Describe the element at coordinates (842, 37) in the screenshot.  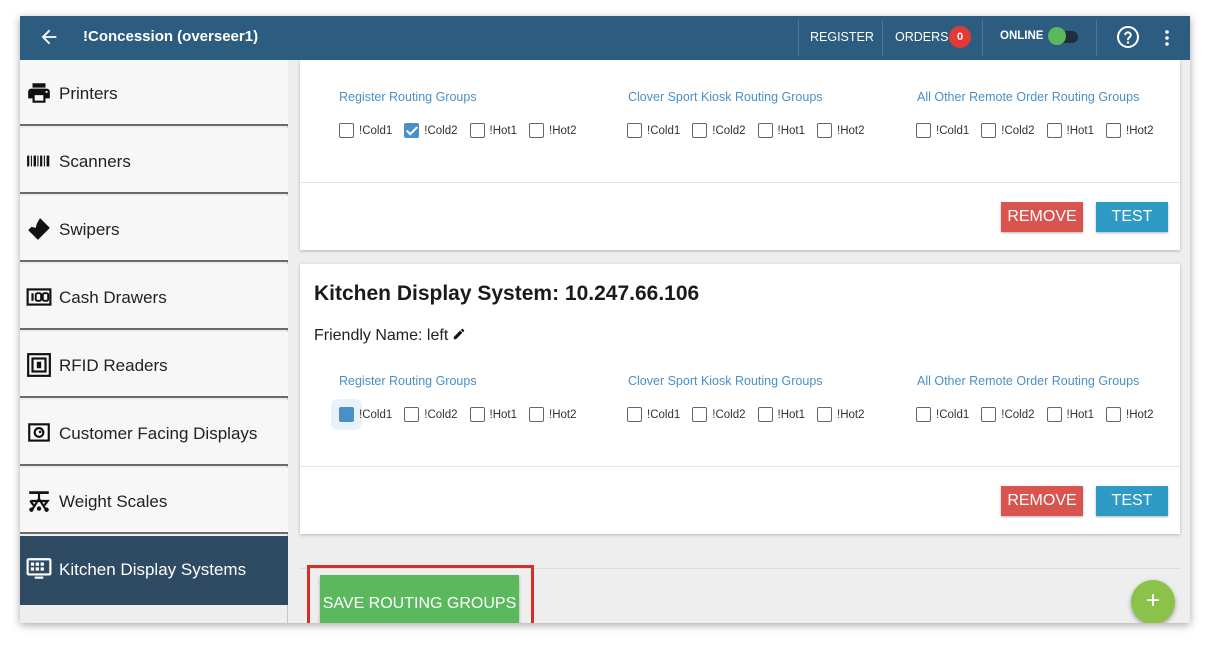
I see `register-nav-link: REGISTER` at that location.